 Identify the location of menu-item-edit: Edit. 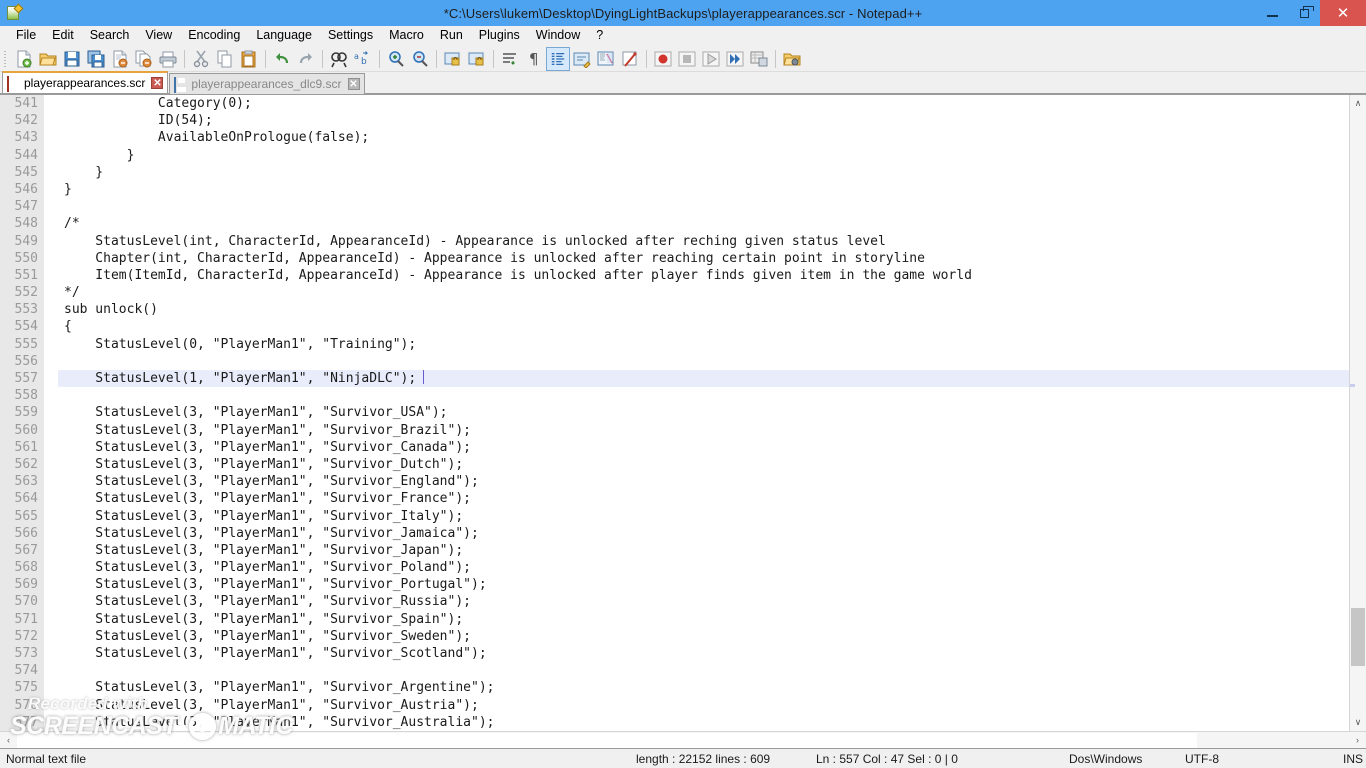
(63, 35).